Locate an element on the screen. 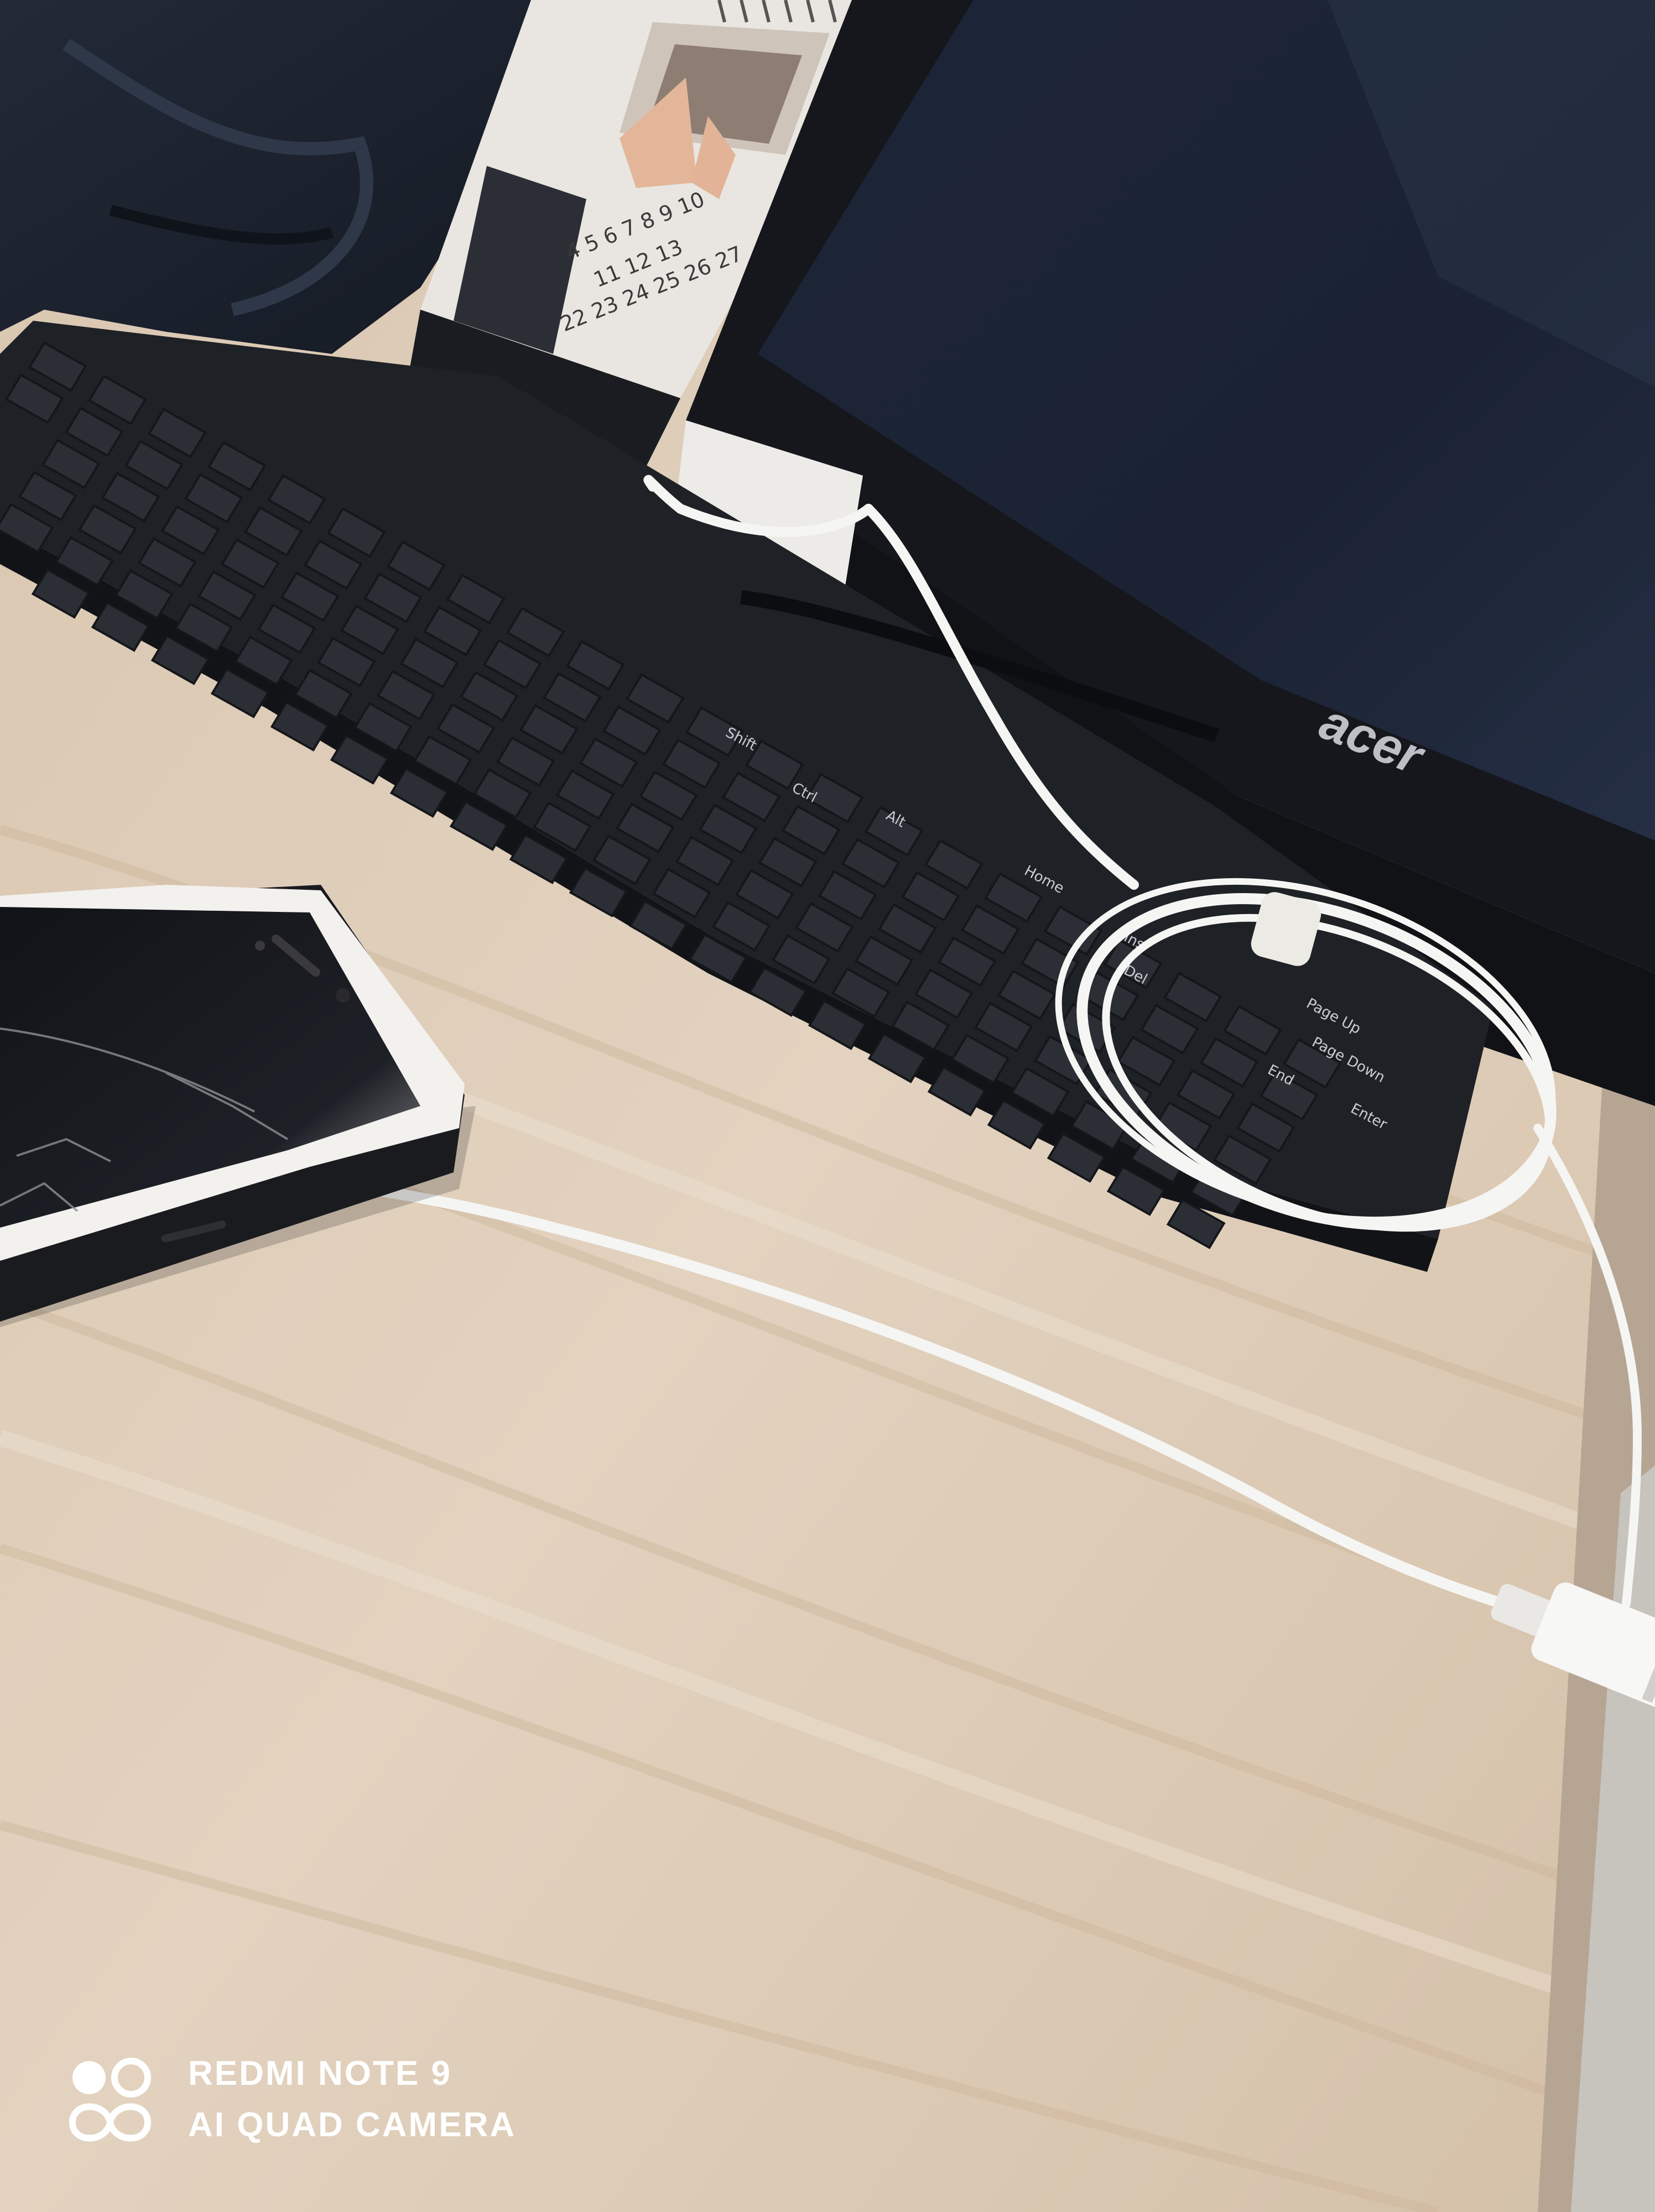 The width and height of the screenshot is (1655, 2212). phone-sensor is located at coordinates (260, 946).